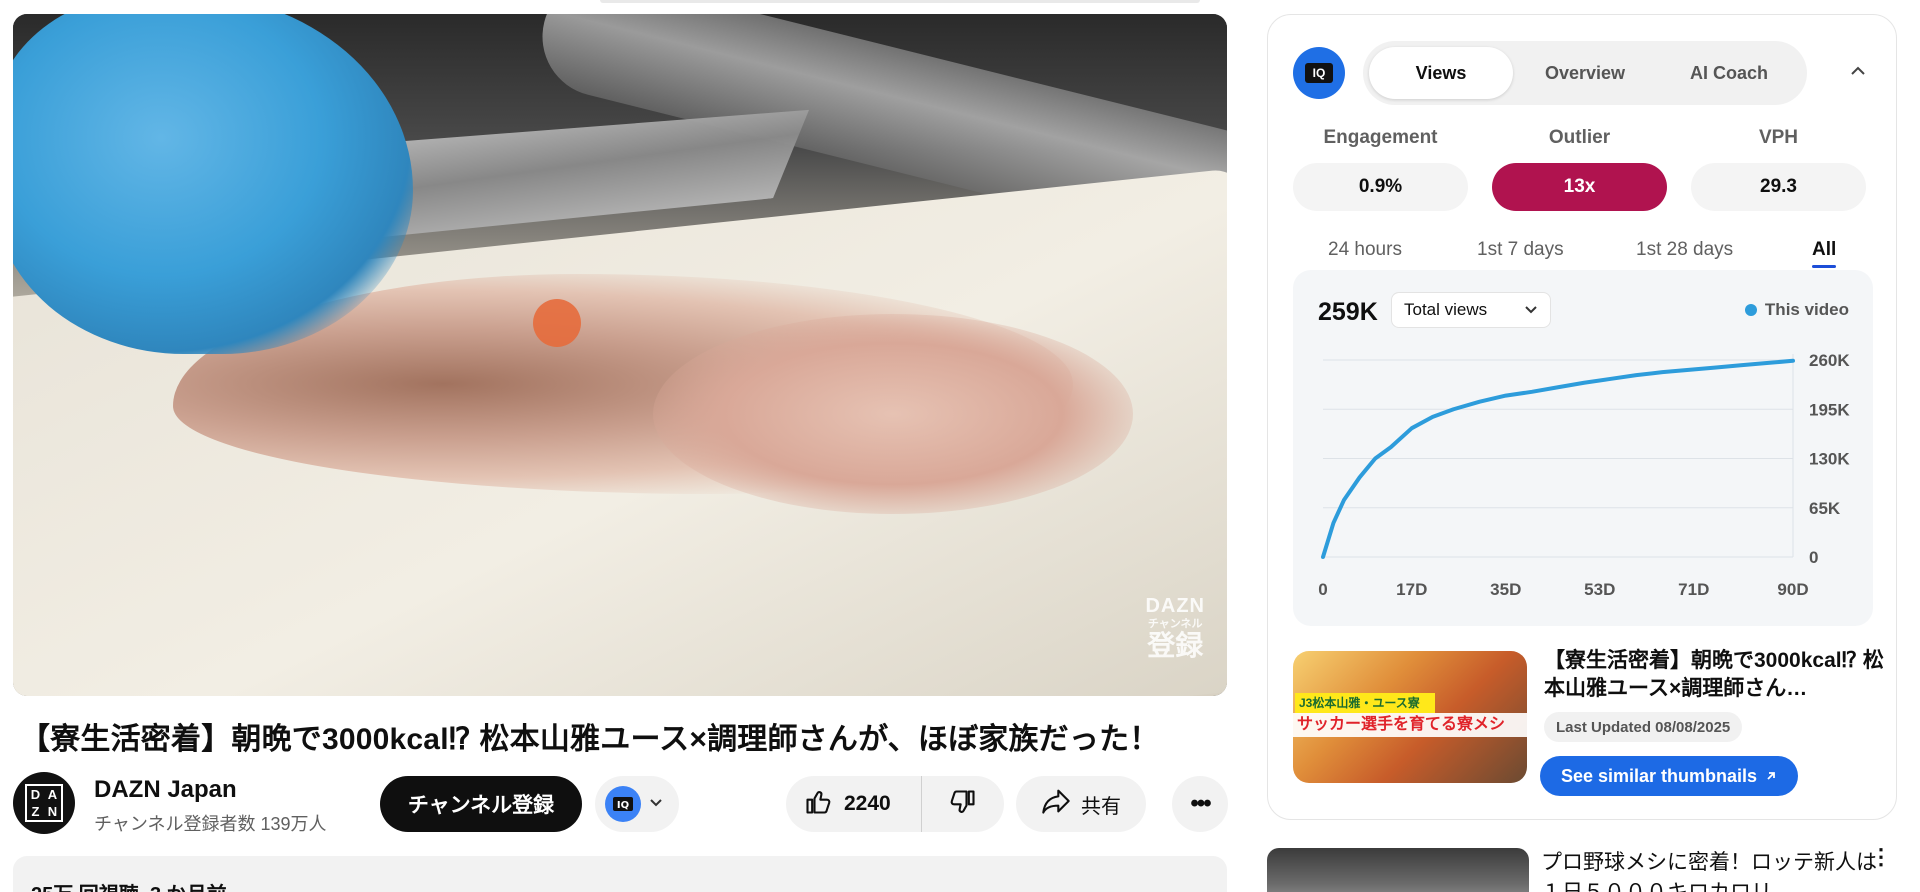 The width and height of the screenshot is (1920, 892). Describe the element at coordinates (1684, 250) in the screenshot. I see `range-28-days: 1st 28 days` at that location.